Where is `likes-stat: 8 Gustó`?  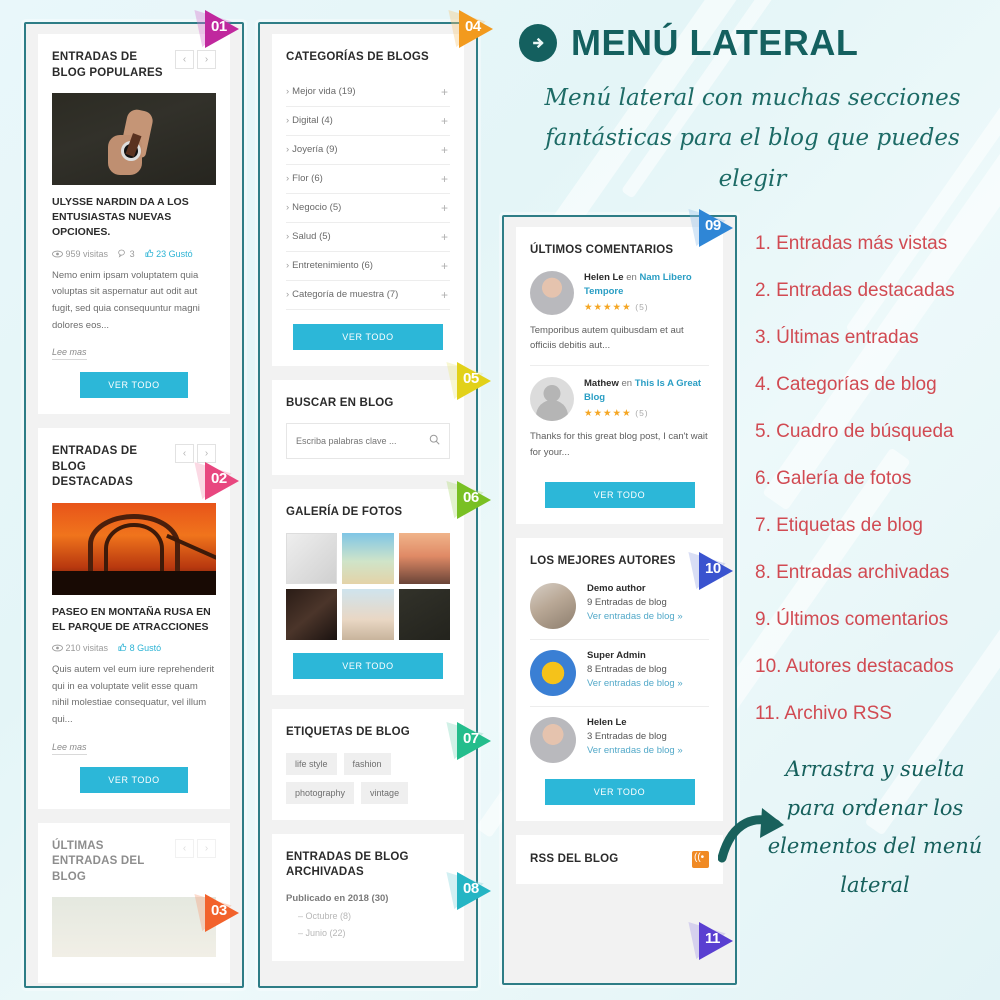
likes-stat: 8 Gustó is located at coordinates (139, 648).